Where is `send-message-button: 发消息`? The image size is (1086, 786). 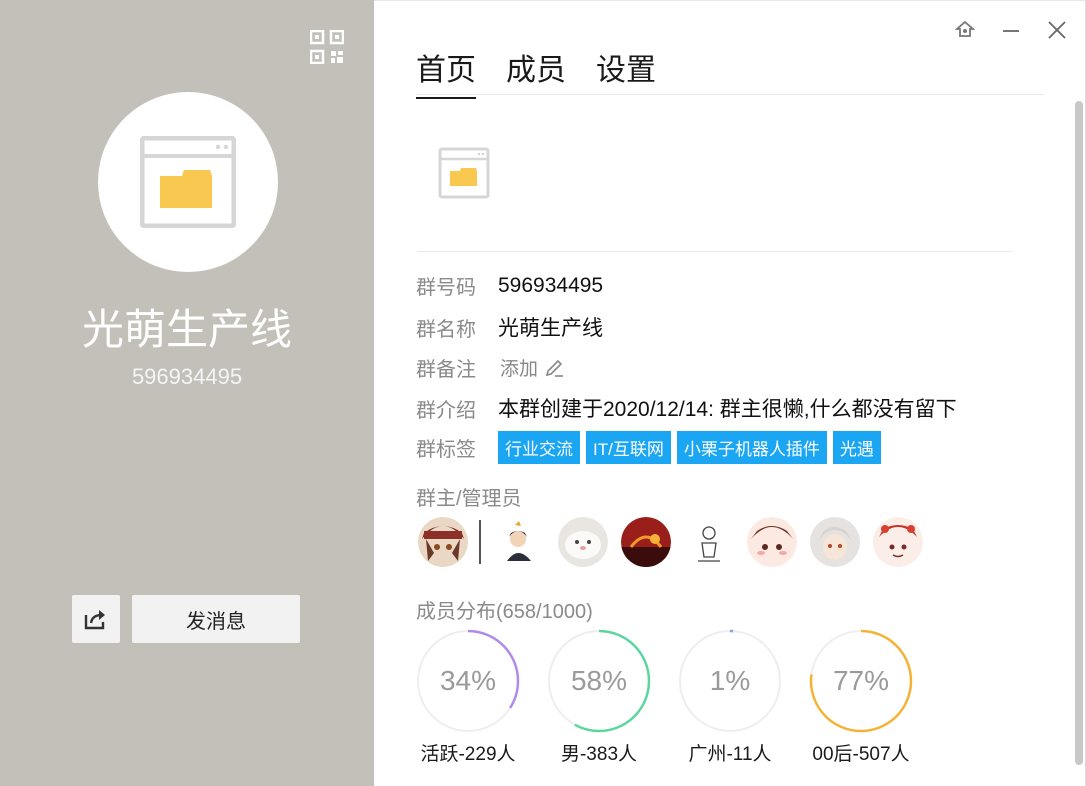
send-message-button: 发消息 is located at coordinates (216, 619).